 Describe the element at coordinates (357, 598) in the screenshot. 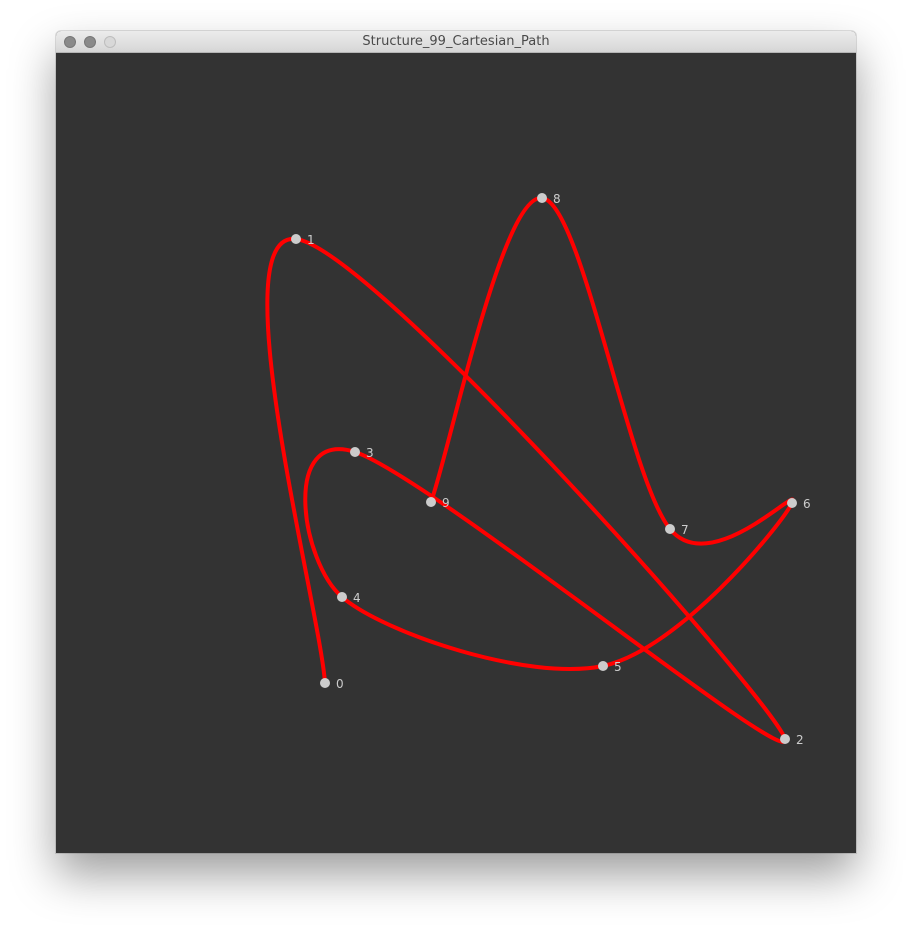

I see `point-label-4: 4` at that location.